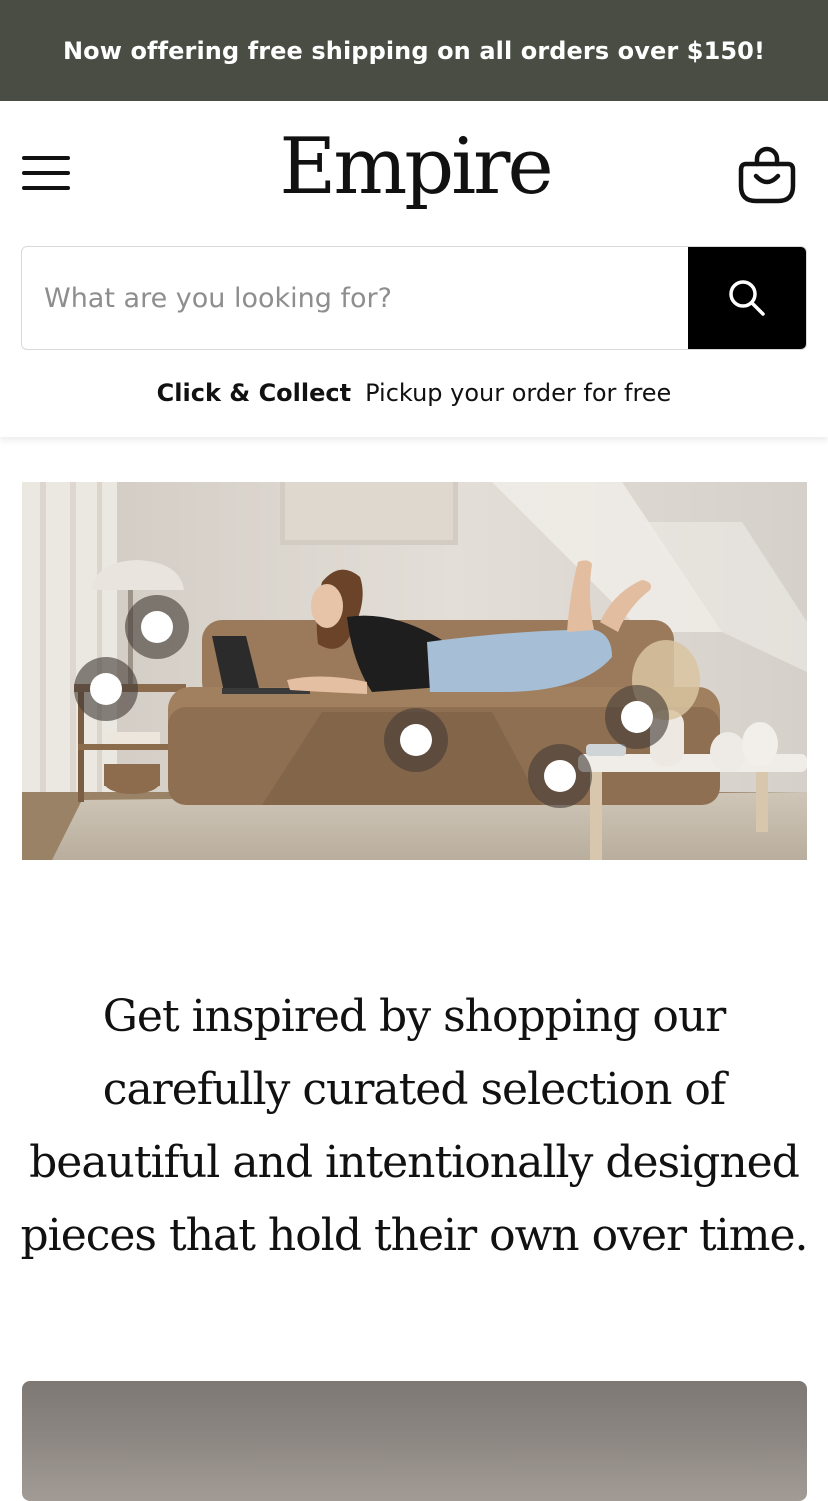 The height and width of the screenshot is (1501, 828). What do you see at coordinates (415, 167) in the screenshot?
I see `store-logo: Empire` at bounding box center [415, 167].